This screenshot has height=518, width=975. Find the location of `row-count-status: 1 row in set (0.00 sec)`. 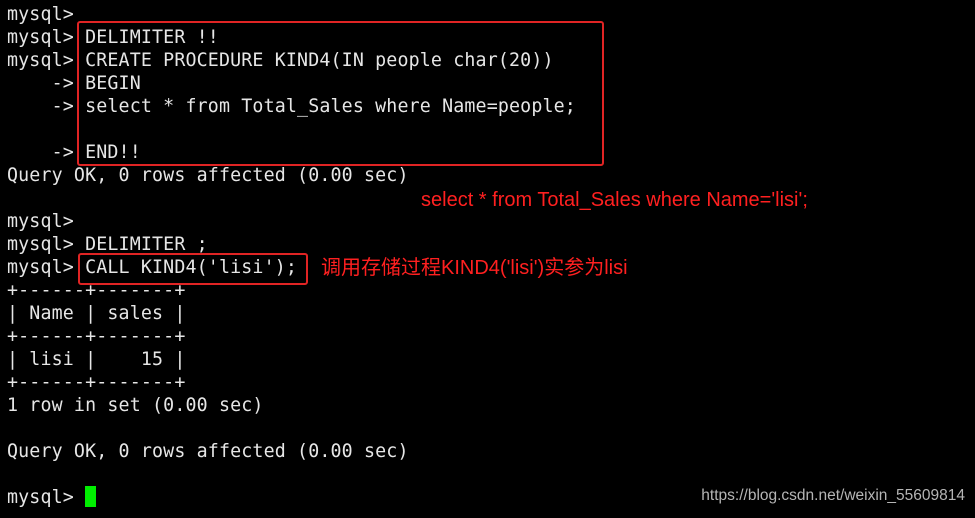

row-count-status: 1 row in set (0.00 sec) is located at coordinates (135, 405).